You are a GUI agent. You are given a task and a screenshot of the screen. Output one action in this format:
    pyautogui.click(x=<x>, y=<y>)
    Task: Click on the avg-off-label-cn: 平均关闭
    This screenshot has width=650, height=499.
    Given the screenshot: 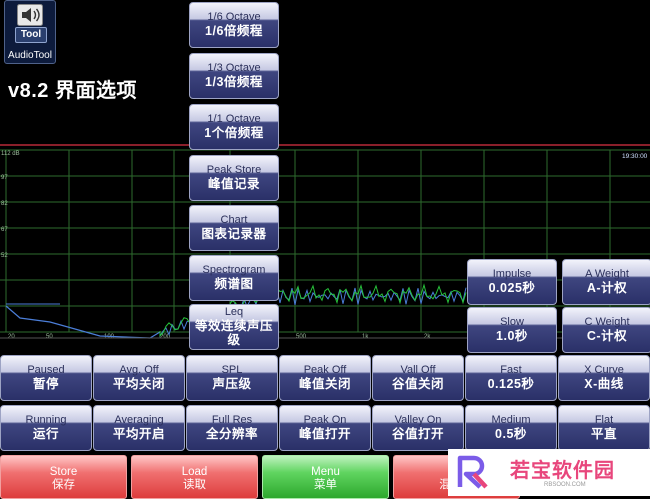 What is the action you would take?
    pyautogui.click(x=138, y=384)
    